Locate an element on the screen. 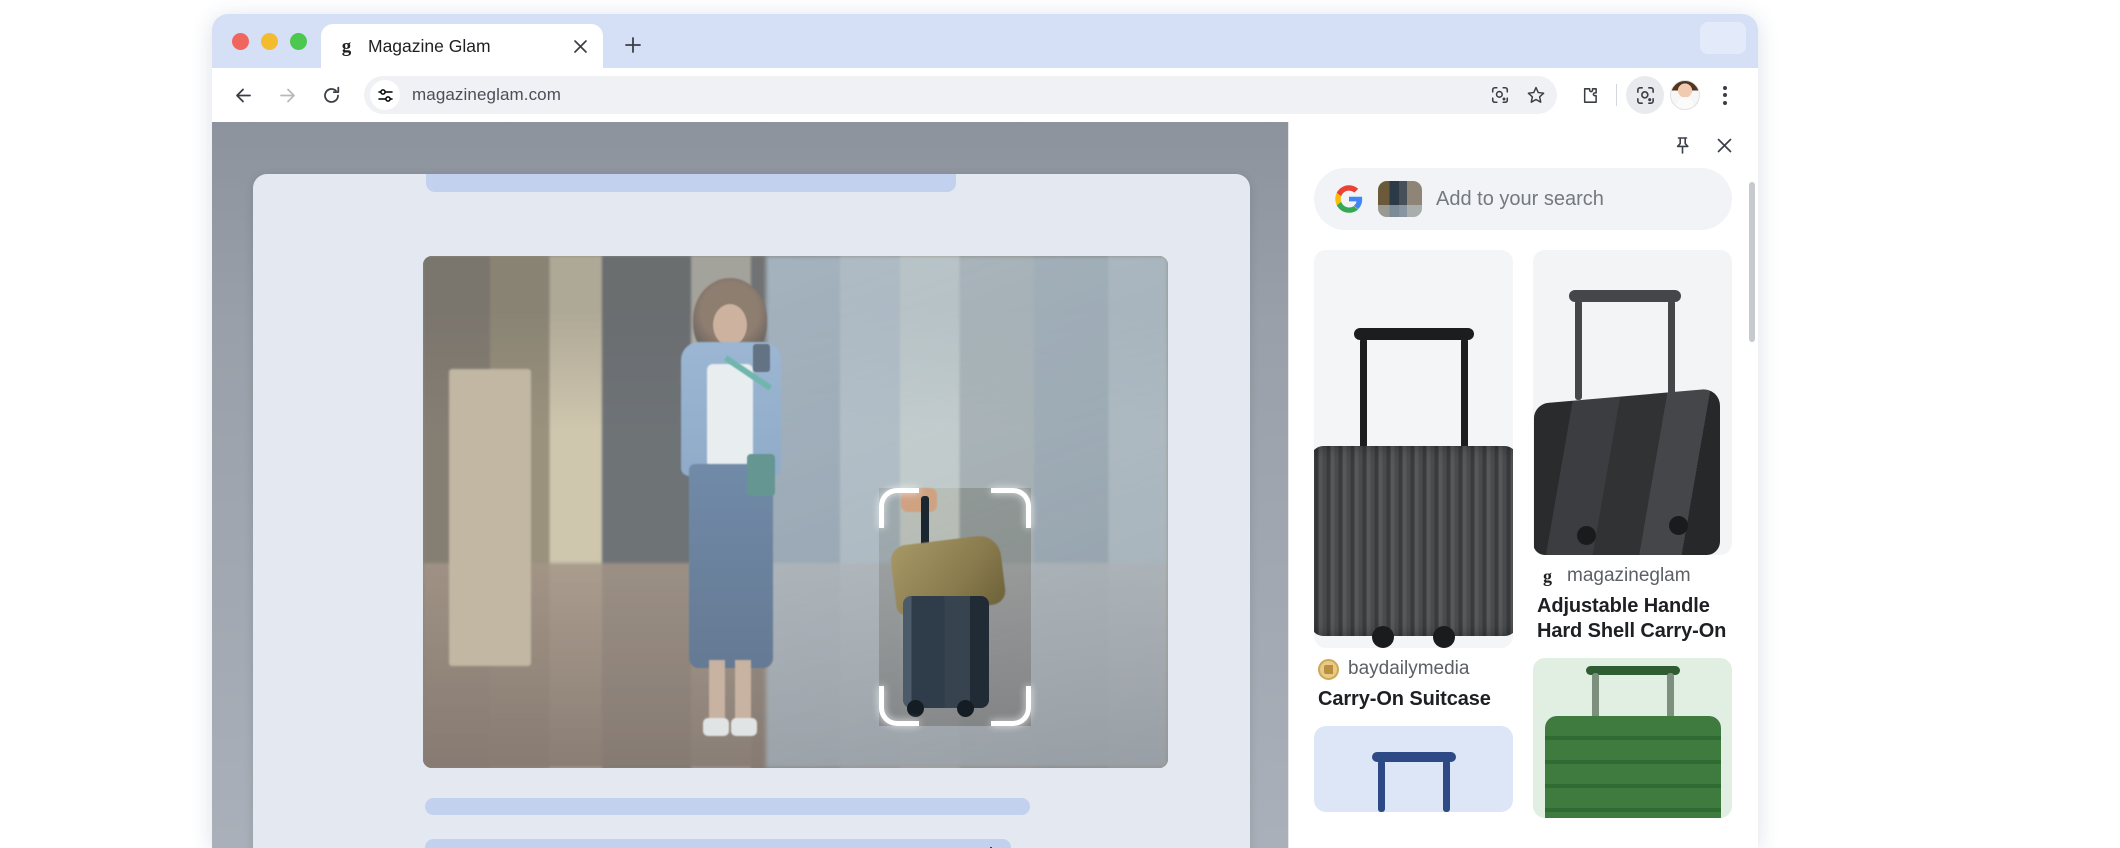 The image size is (2120, 848). magazineglam-favicon-icon: g is located at coordinates (1547, 575).